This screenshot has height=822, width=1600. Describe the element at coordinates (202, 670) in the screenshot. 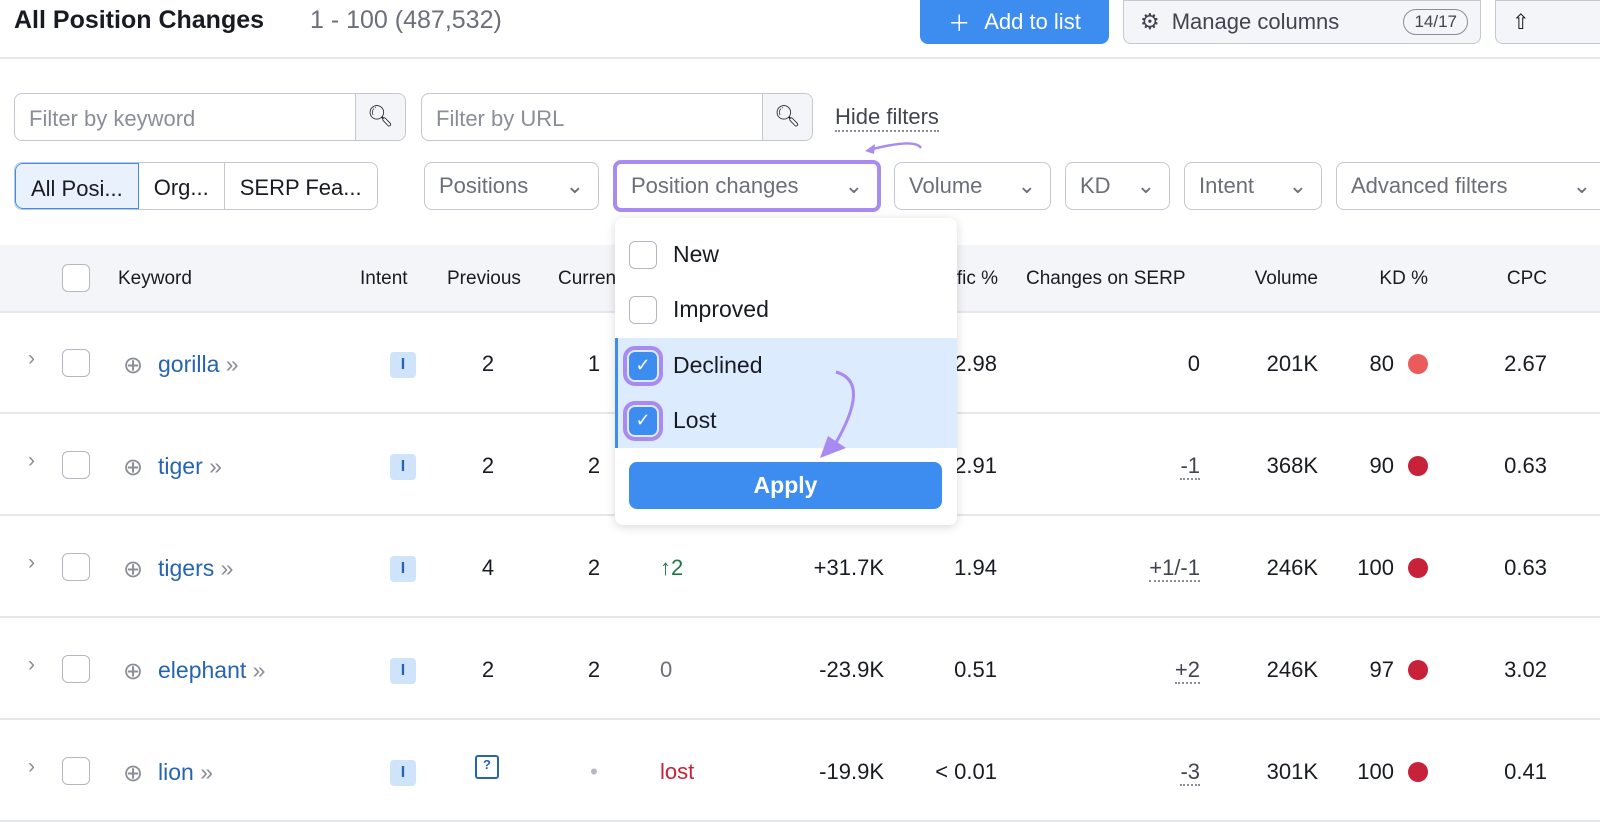

I see `keyword-link: elephant` at that location.